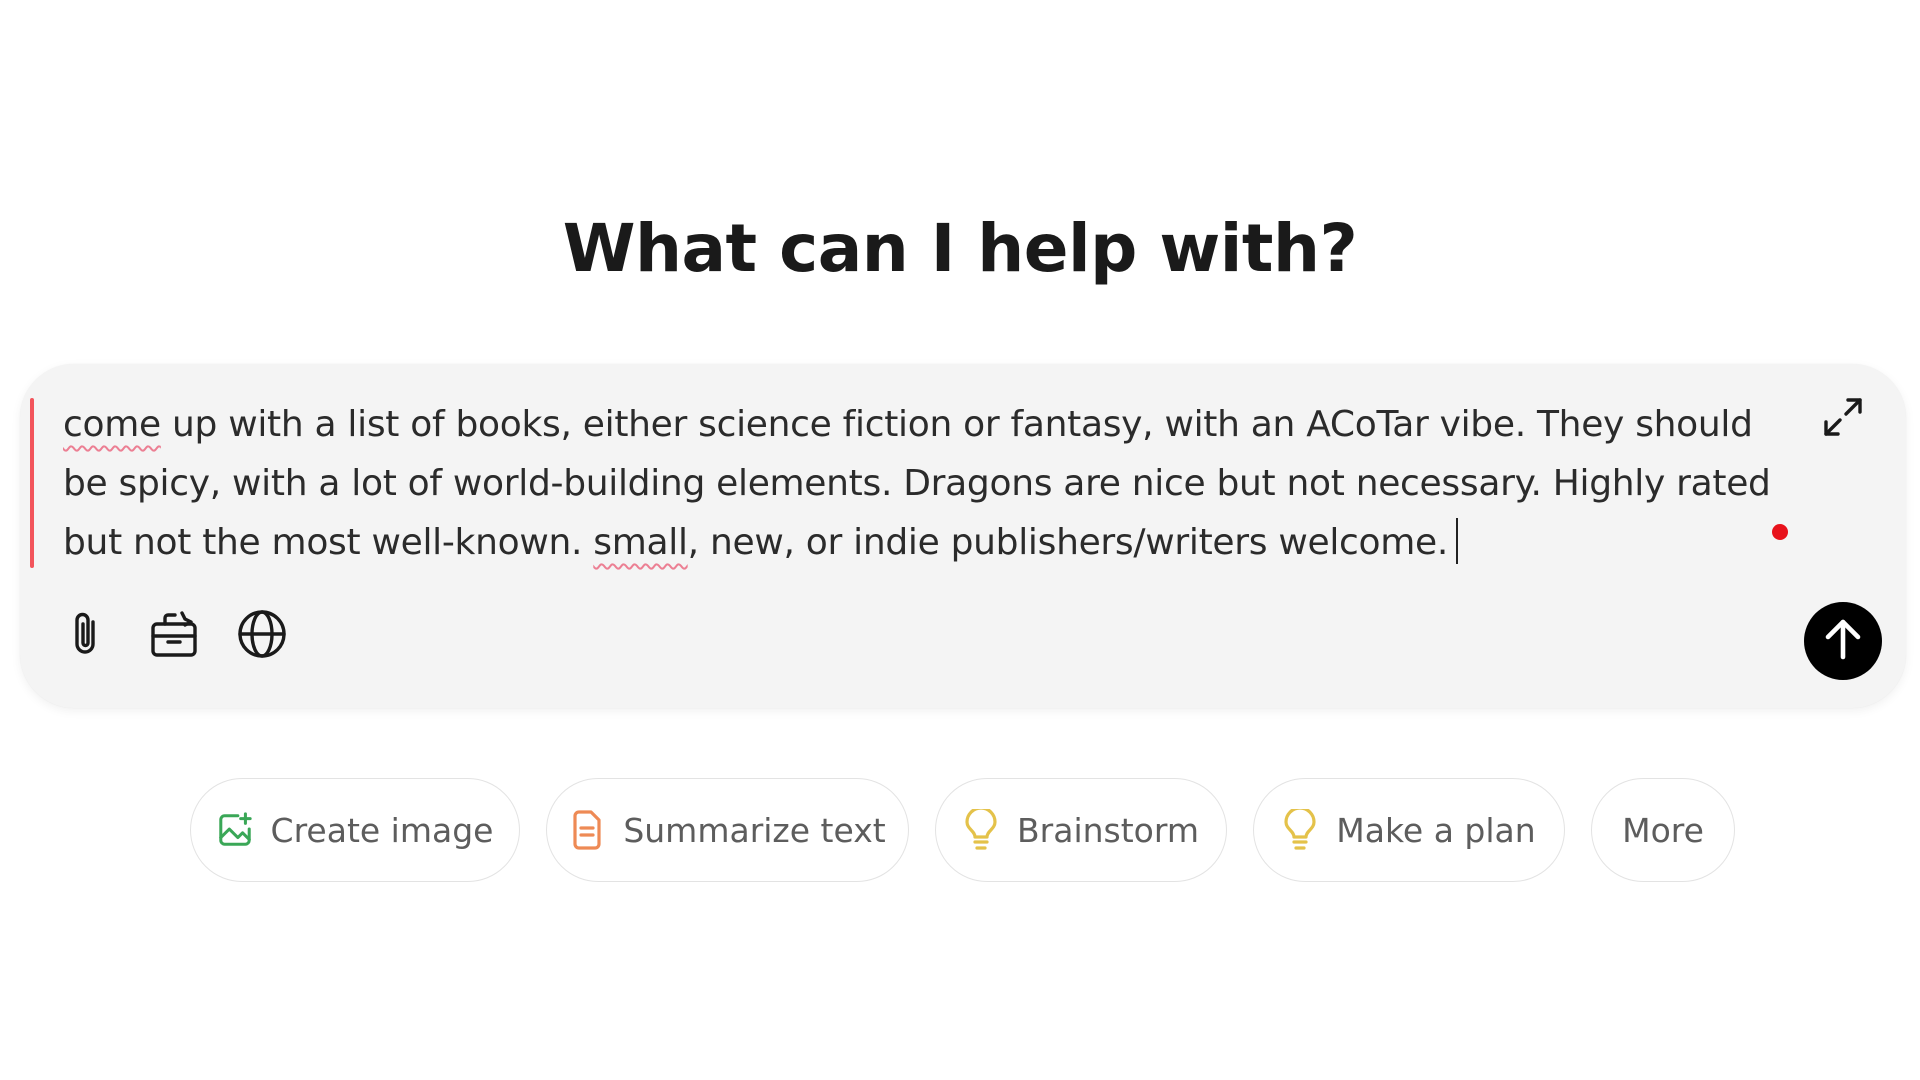 This screenshot has width=1920, height=1080. What do you see at coordinates (112, 424) in the screenshot?
I see `spellcheck-word: come` at bounding box center [112, 424].